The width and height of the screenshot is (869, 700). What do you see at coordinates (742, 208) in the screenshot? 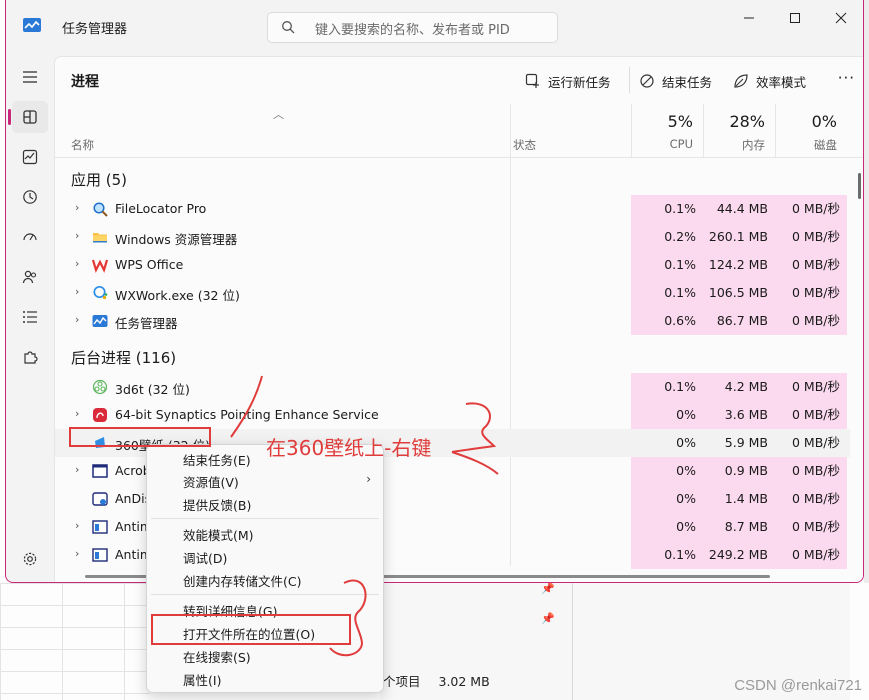
I see `memory-value: 44.4 MB` at bounding box center [742, 208].